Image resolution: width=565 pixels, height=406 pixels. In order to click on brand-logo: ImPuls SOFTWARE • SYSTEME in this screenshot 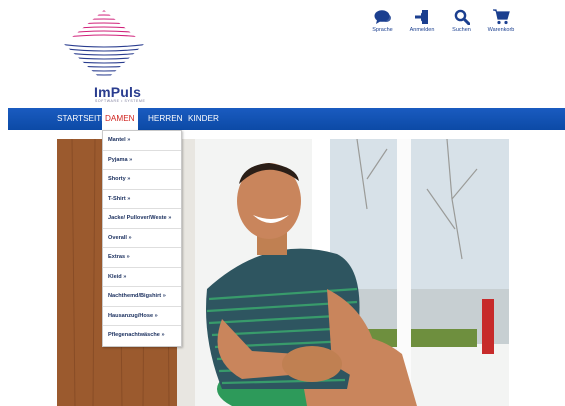, I will do `click(104, 54)`.